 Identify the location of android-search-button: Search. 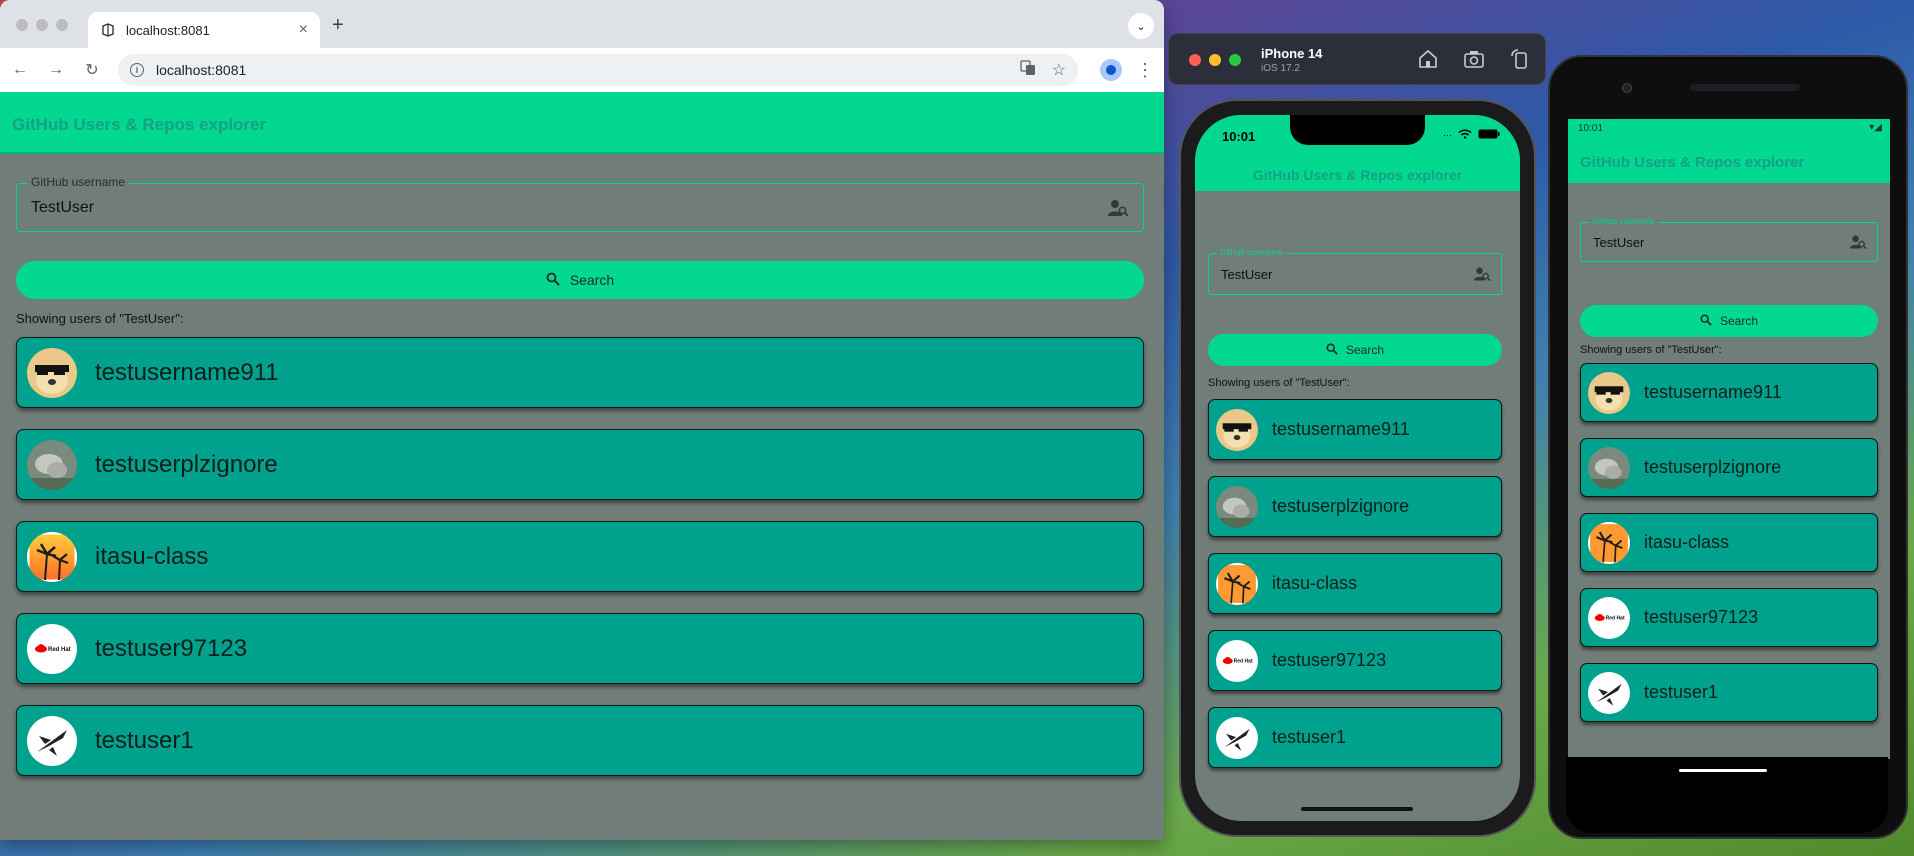
(1729, 321).